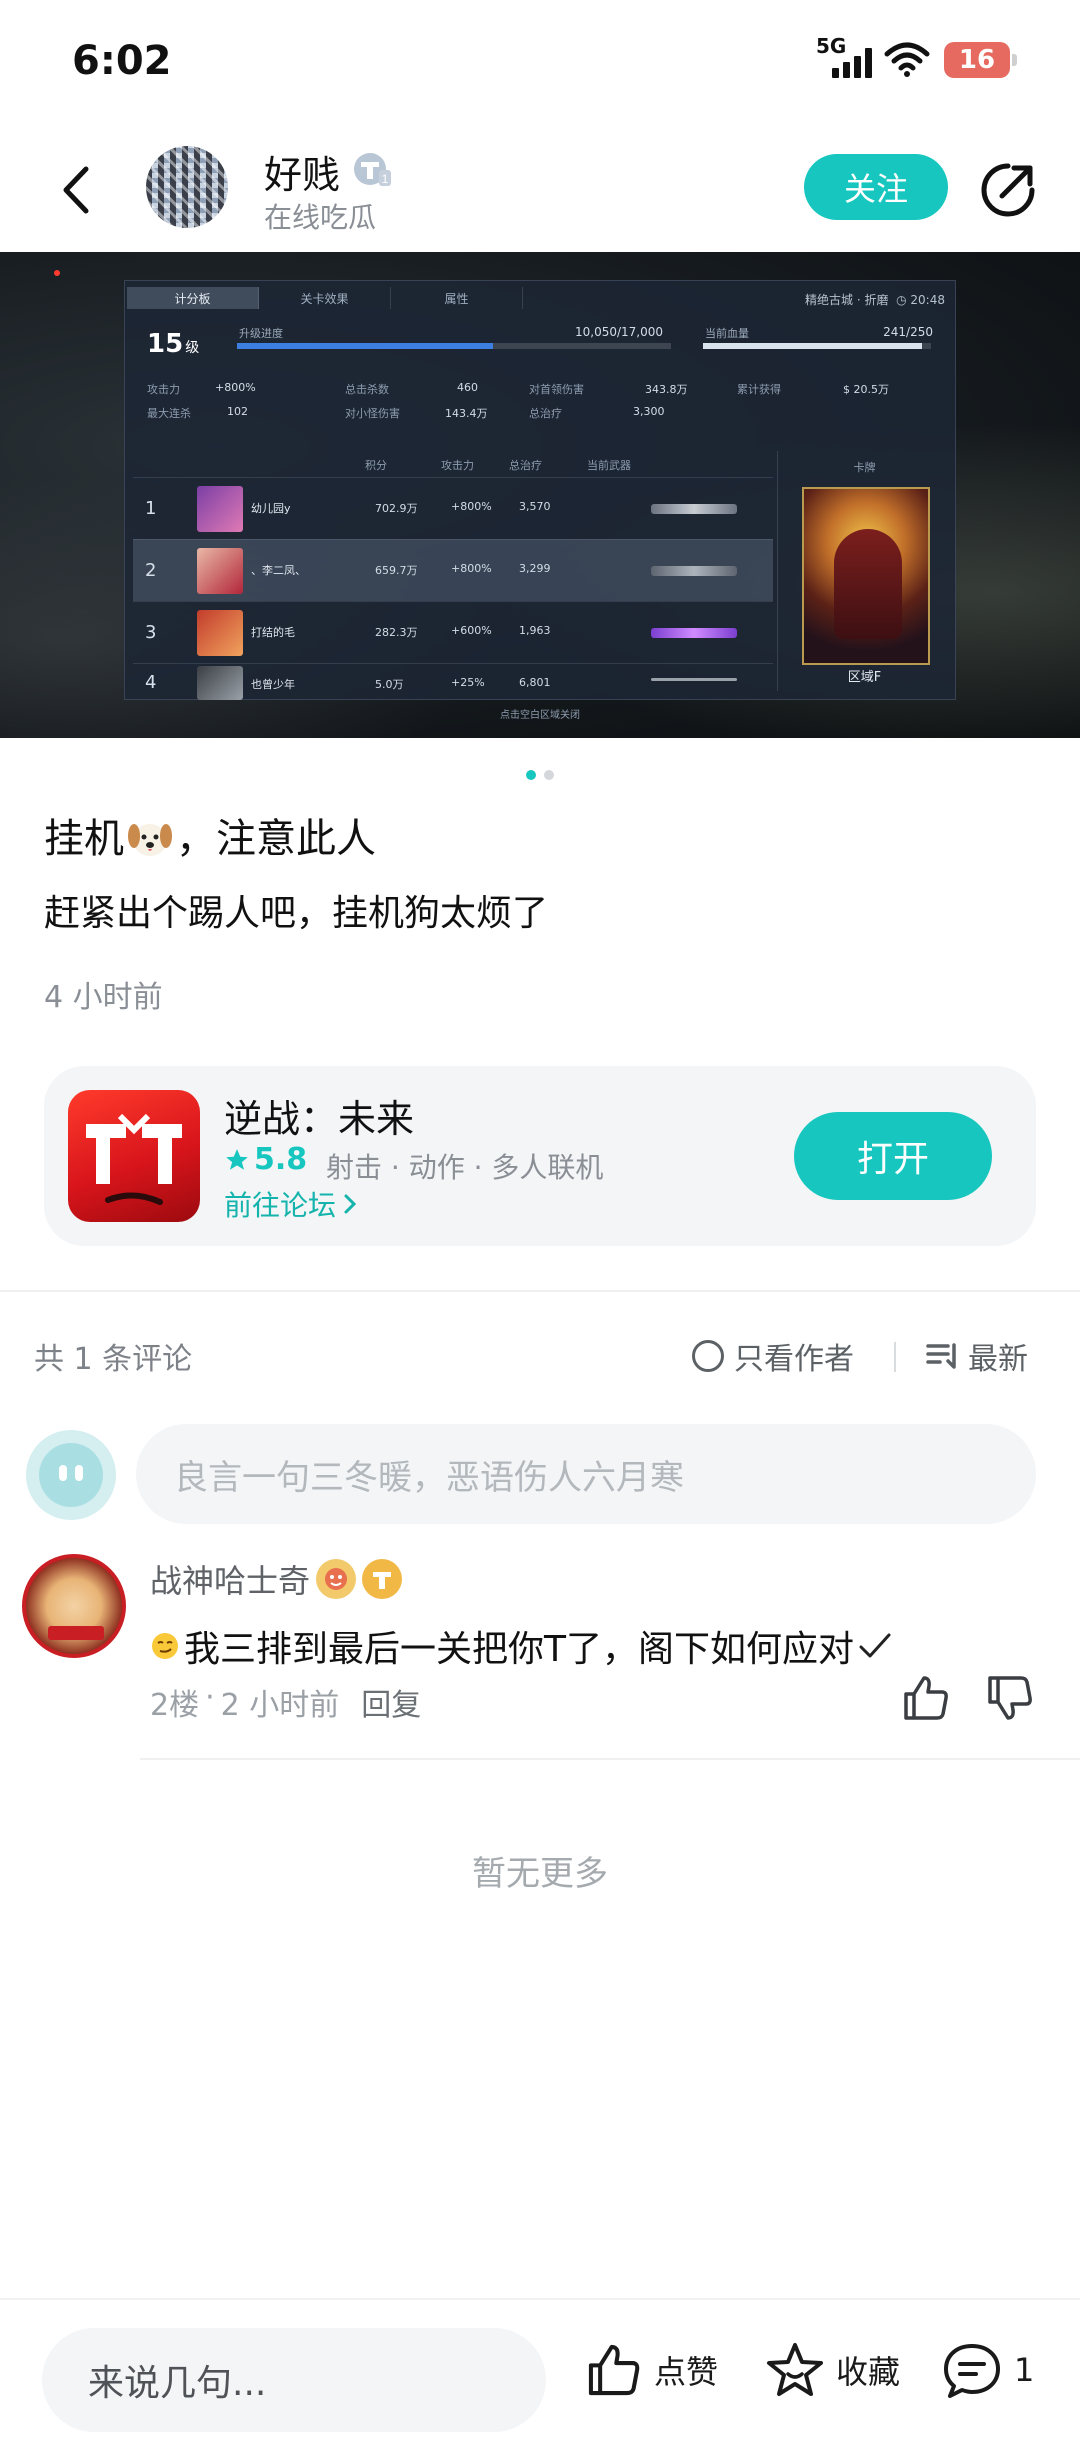 The height and width of the screenshot is (2460, 1080). What do you see at coordinates (197, 412) in the screenshot?
I see `stat-item: 最大连杀 102` at bounding box center [197, 412].